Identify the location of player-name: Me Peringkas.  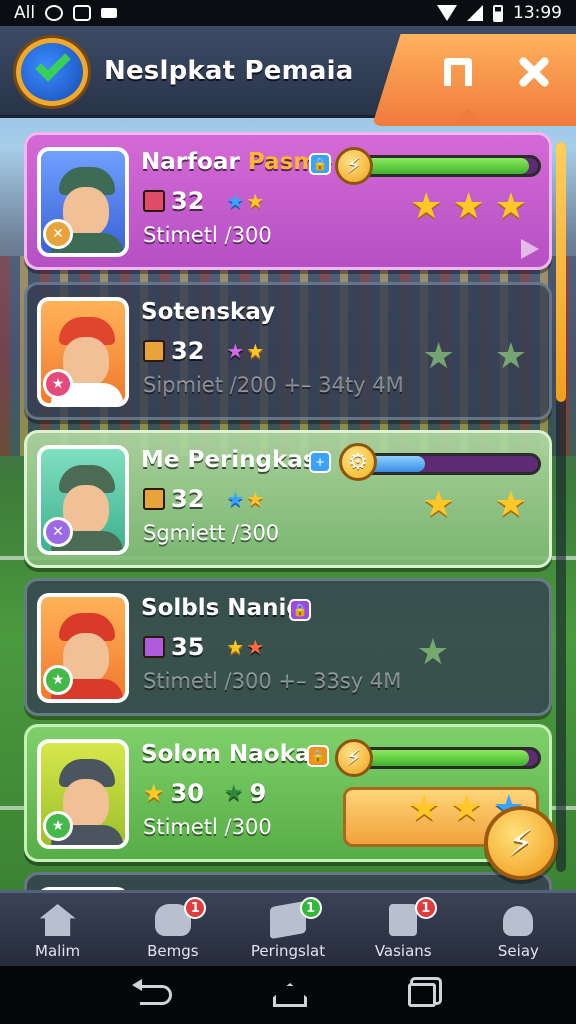
(229, 460).